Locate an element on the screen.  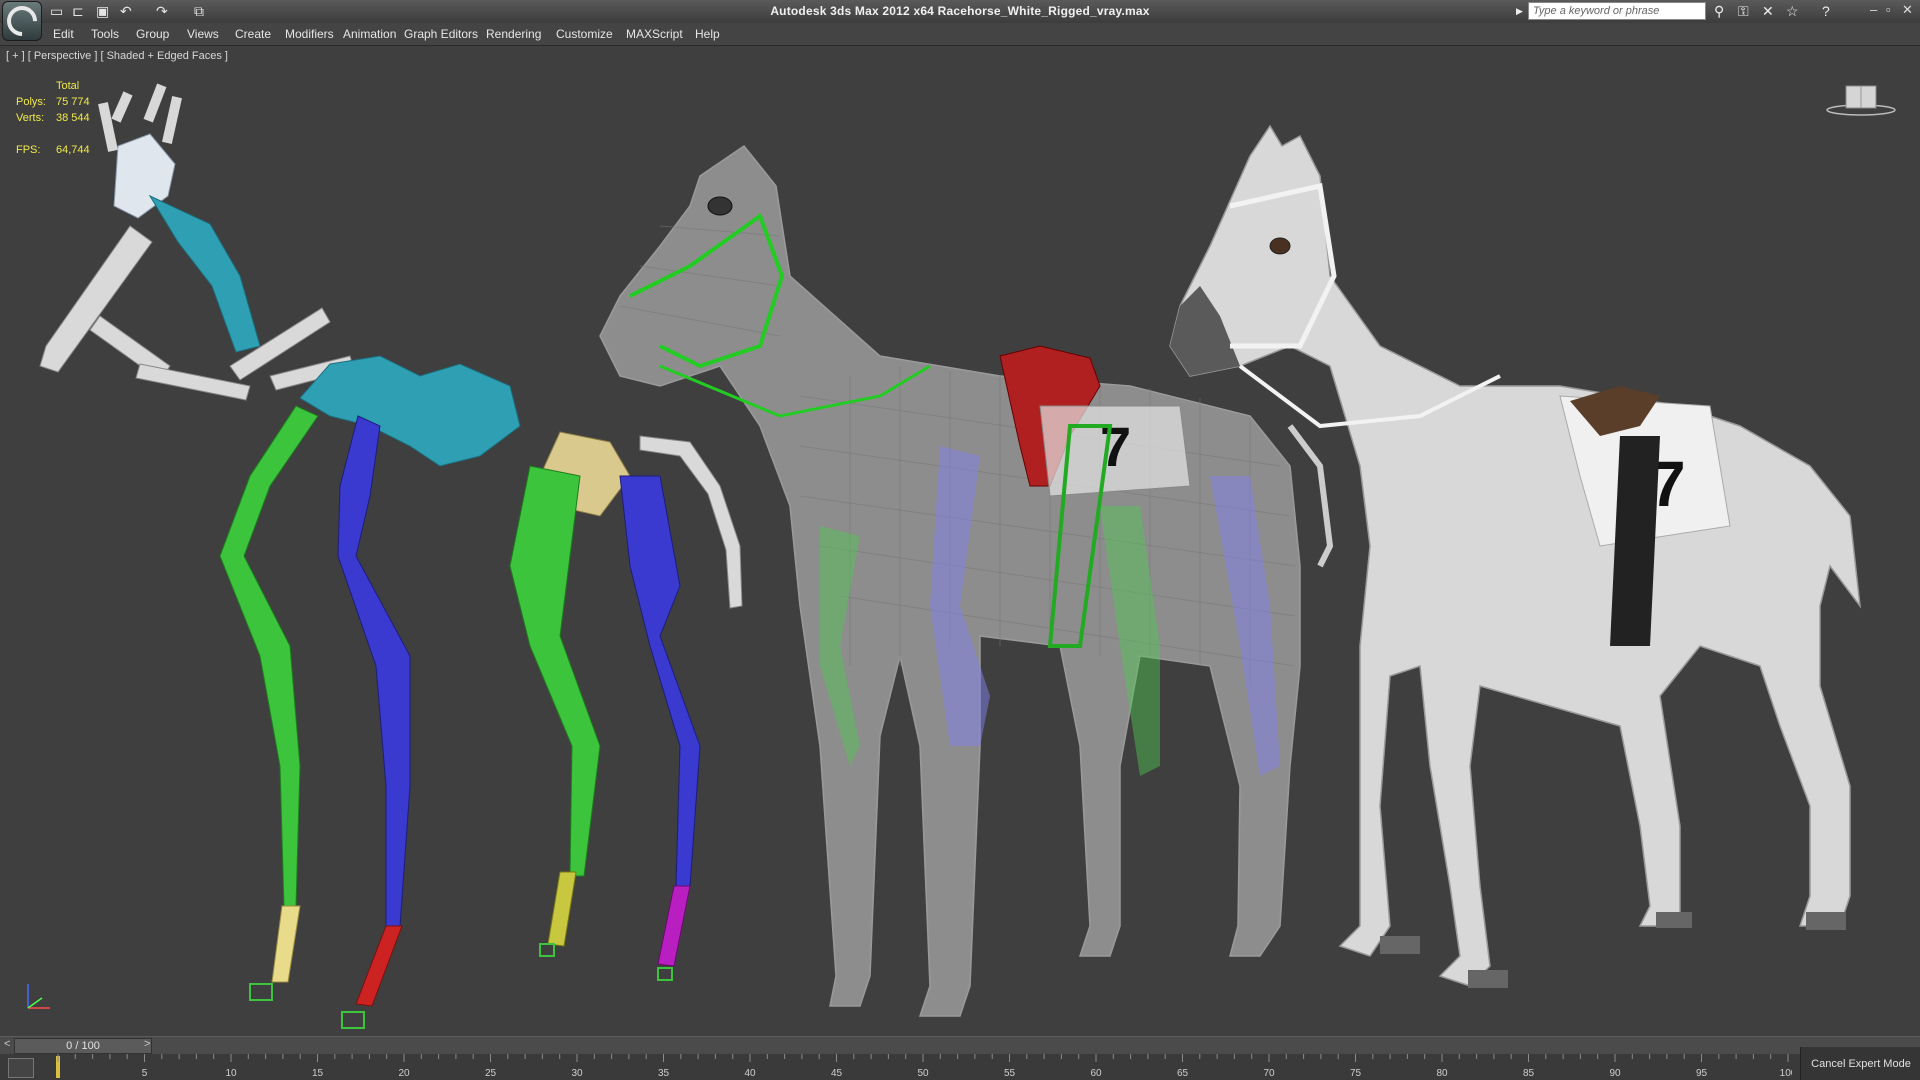
cancel-expert-mode-button: Cancel Expert Mode is located at coordinates (1860, 1063).